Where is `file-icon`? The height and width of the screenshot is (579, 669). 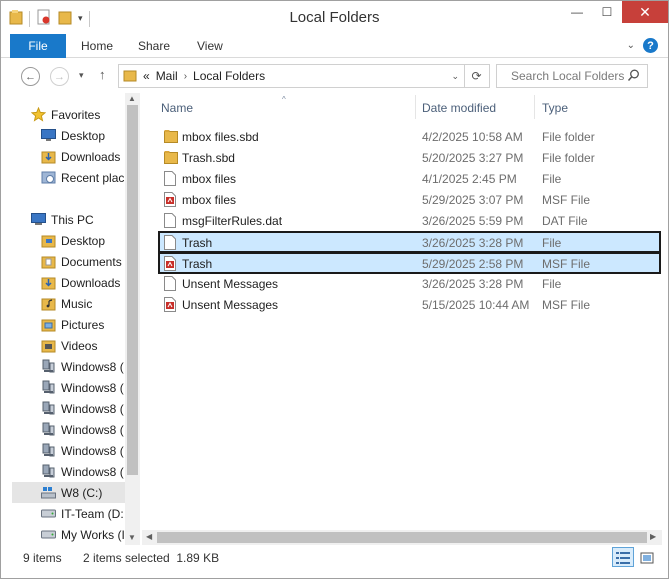
file-icon is located at coordinates (171, 283).